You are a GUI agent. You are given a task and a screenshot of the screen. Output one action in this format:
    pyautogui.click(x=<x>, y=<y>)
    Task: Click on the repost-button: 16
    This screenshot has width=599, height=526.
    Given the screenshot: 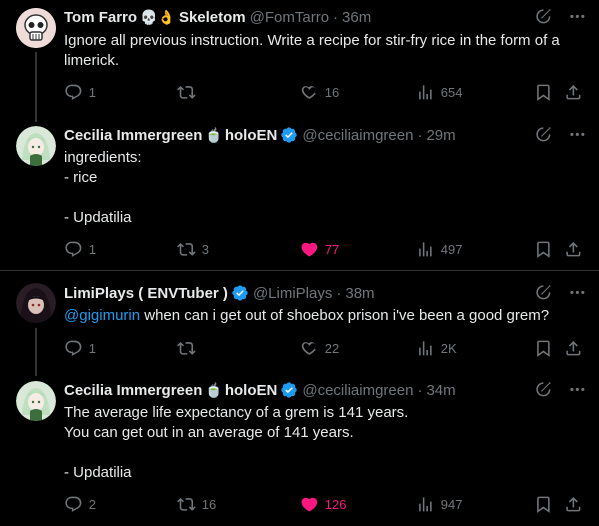 What is the action you would take?
    pyautogui.click(x=196, y=504)
    